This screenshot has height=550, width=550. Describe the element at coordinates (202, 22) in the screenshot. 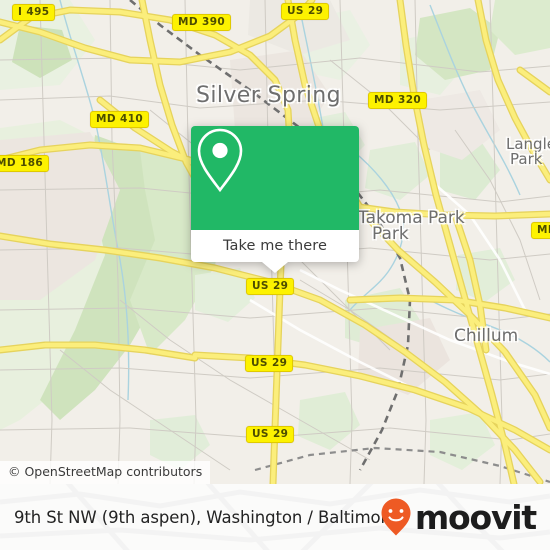

I see `route-shield-md390: MD 390` at that location.